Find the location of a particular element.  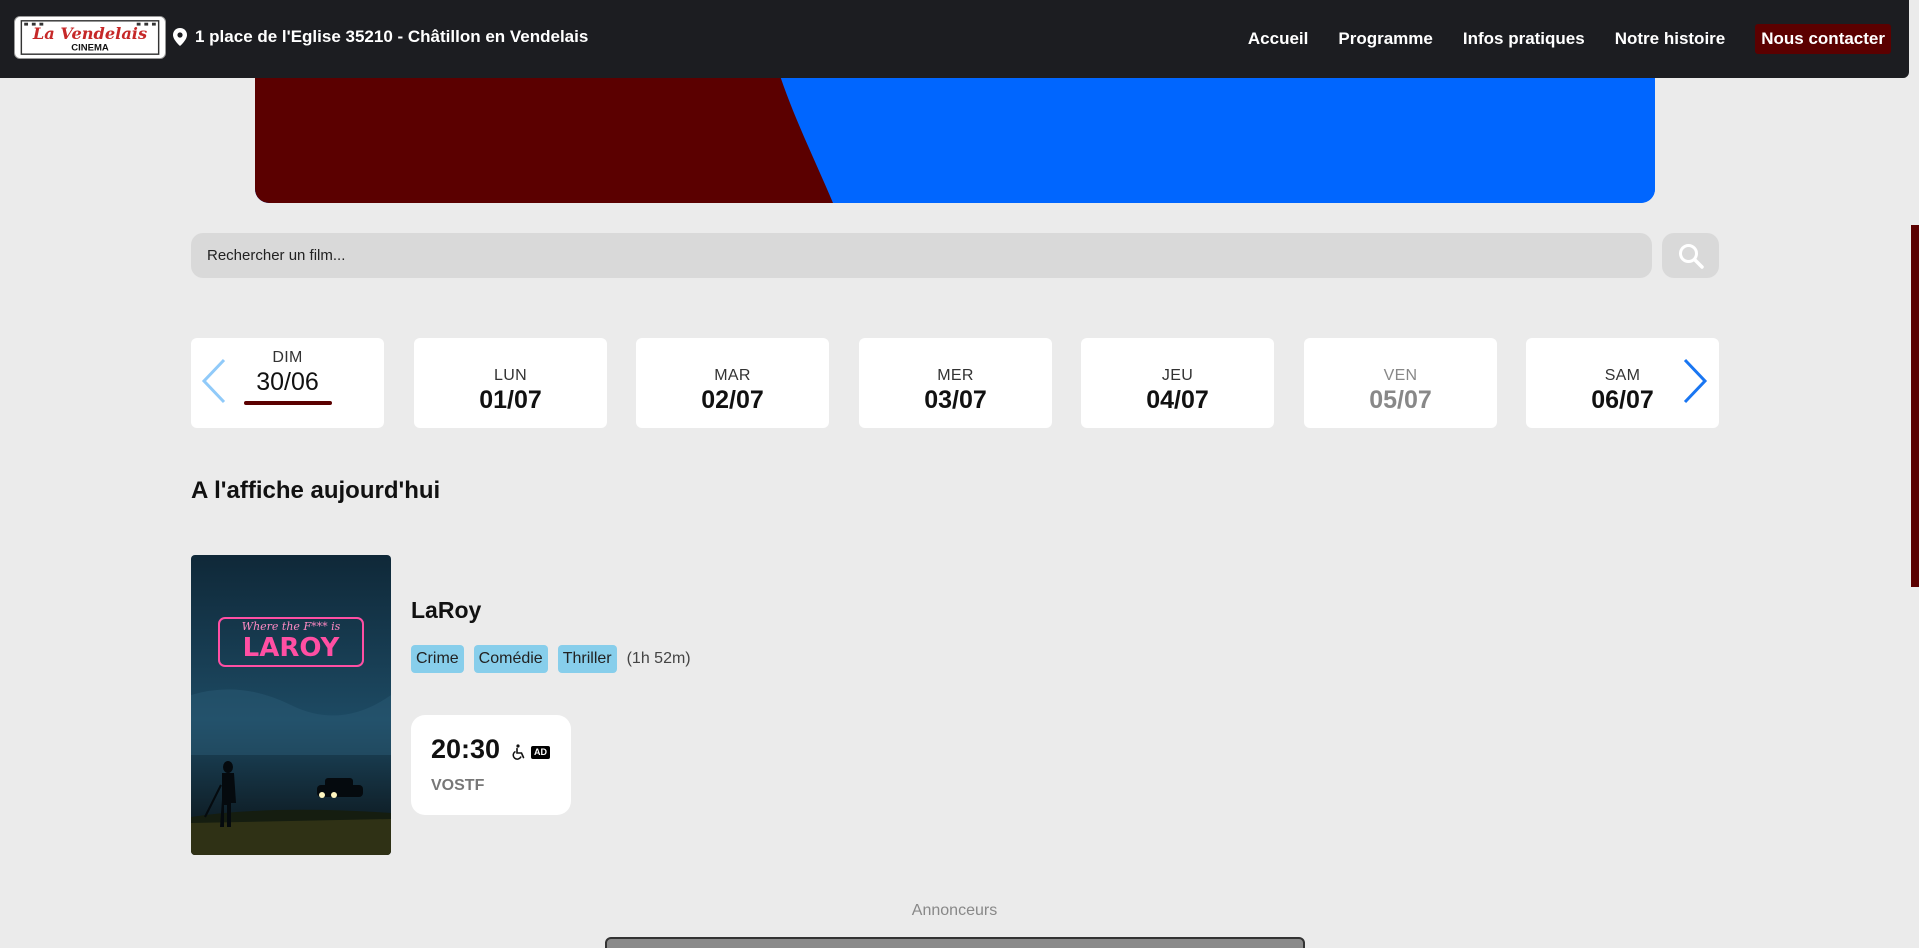

movie-title: LaRoy is located at coordinates (446, 610).